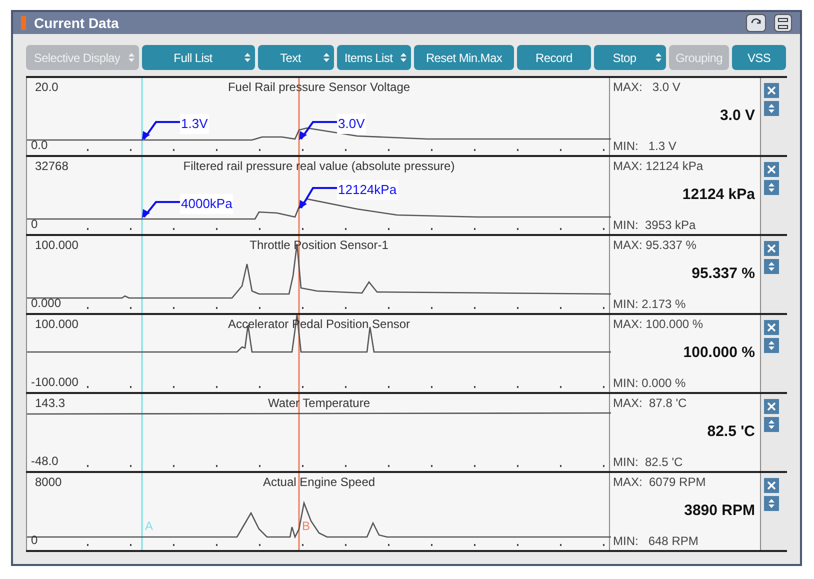 This screenshot has height=579, width=814. I want to click on toolbar-button: Stop, so click(630, 57).